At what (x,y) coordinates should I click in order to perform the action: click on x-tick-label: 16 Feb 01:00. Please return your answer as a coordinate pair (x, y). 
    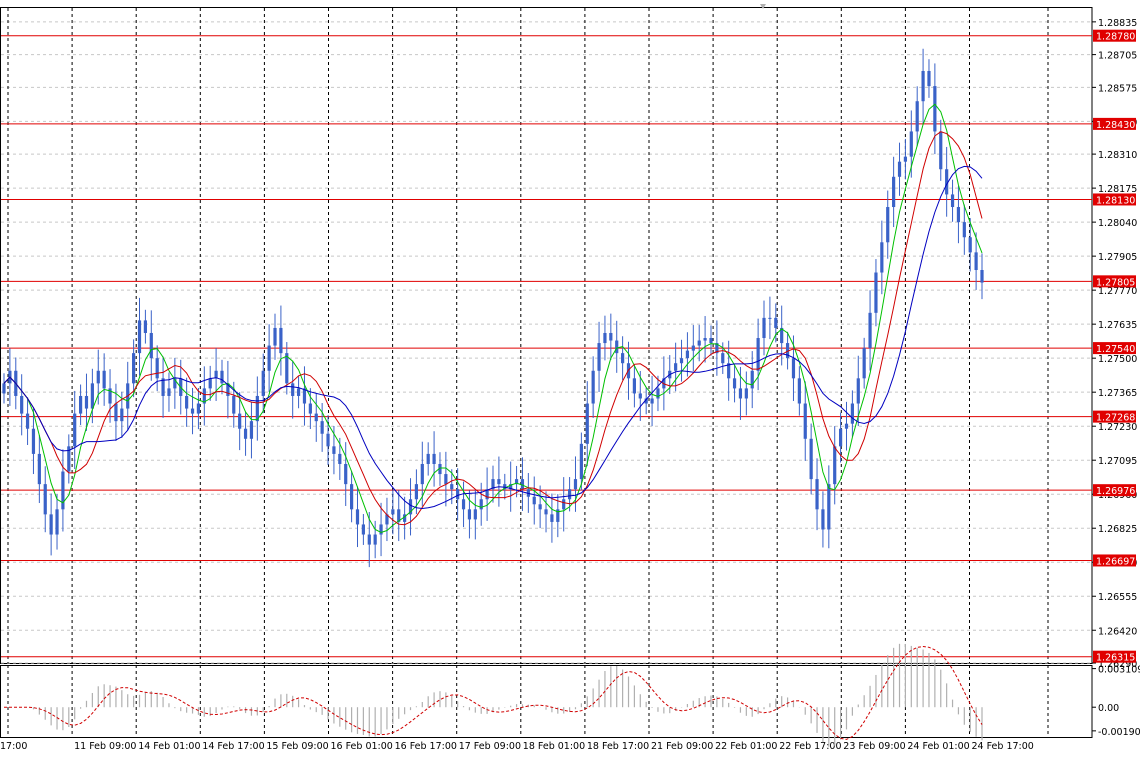
    Looking at the image, I should click on (362, 746).